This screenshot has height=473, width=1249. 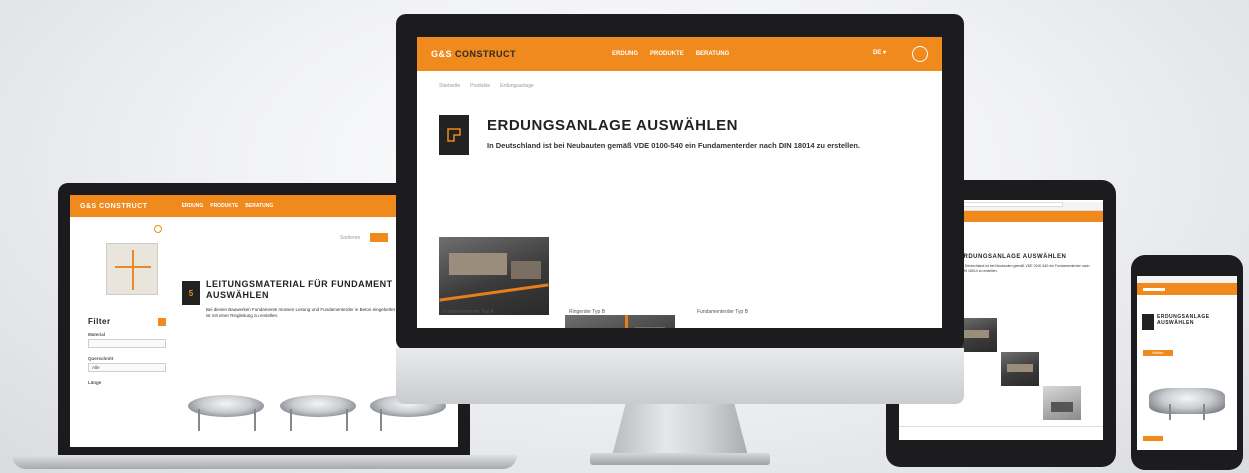 What do you see at coordinates (680, 430) in the screenshot?
I see `desktop-stand` at bounding box center [680, 430].